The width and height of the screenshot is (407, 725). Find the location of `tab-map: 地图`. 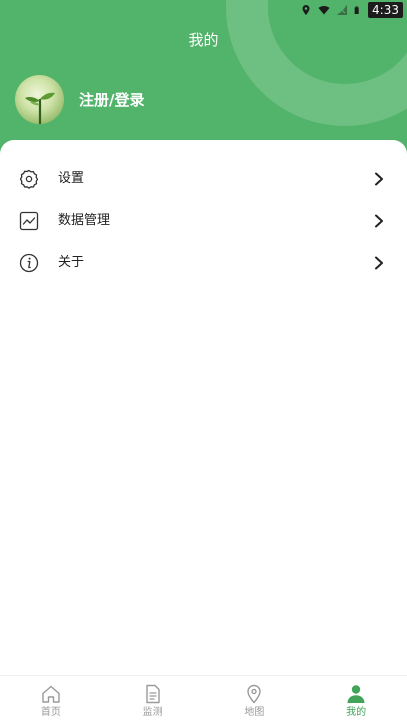

tab-map: 地图 is located at coordinates (255, 700).